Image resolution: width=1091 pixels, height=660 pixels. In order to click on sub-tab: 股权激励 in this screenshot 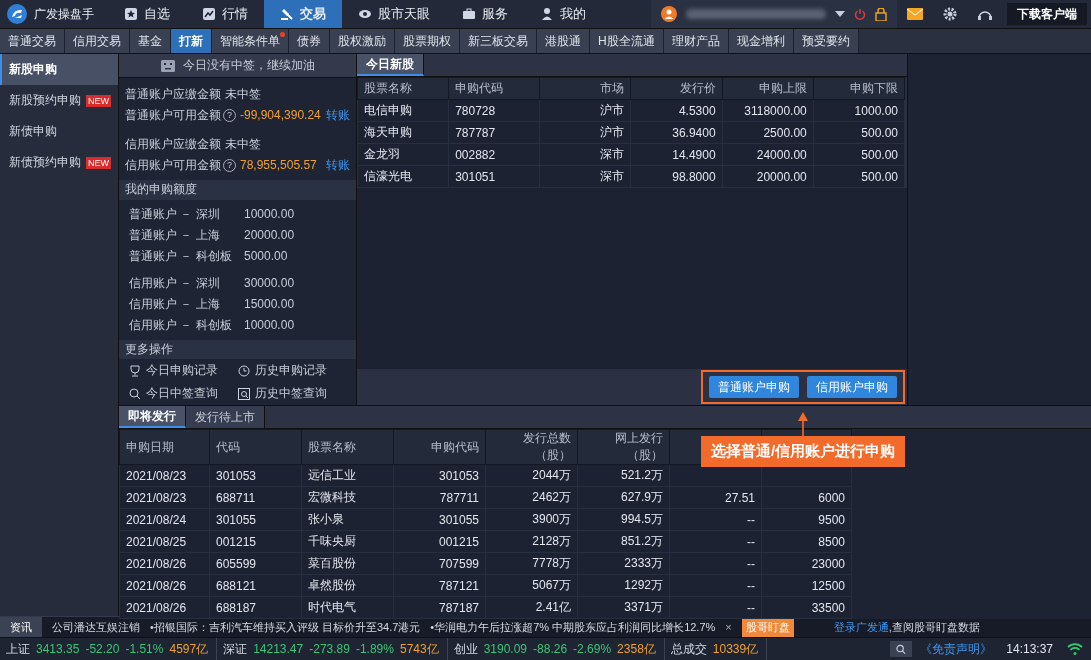, I will do `click(362, 41)`.